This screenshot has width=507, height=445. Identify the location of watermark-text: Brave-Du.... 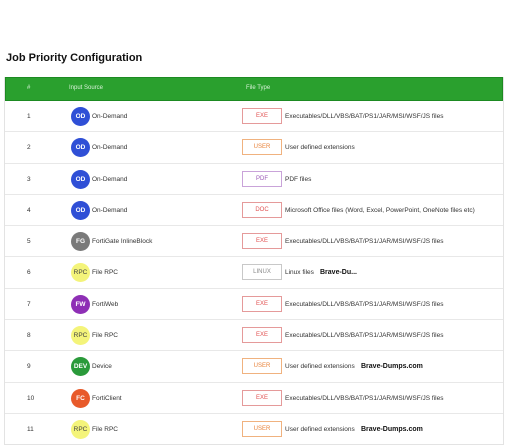
(338, 273).